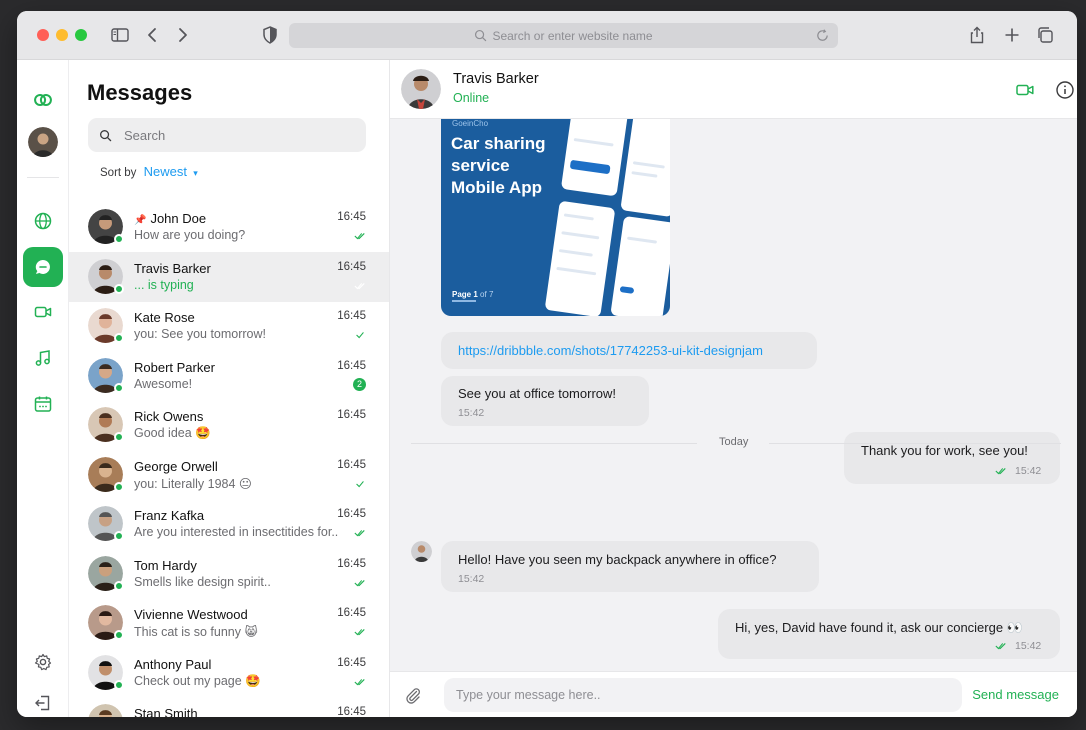 This screenshot has width=1086, height=730. I want to click on calendar-icon, so click(43, 404).